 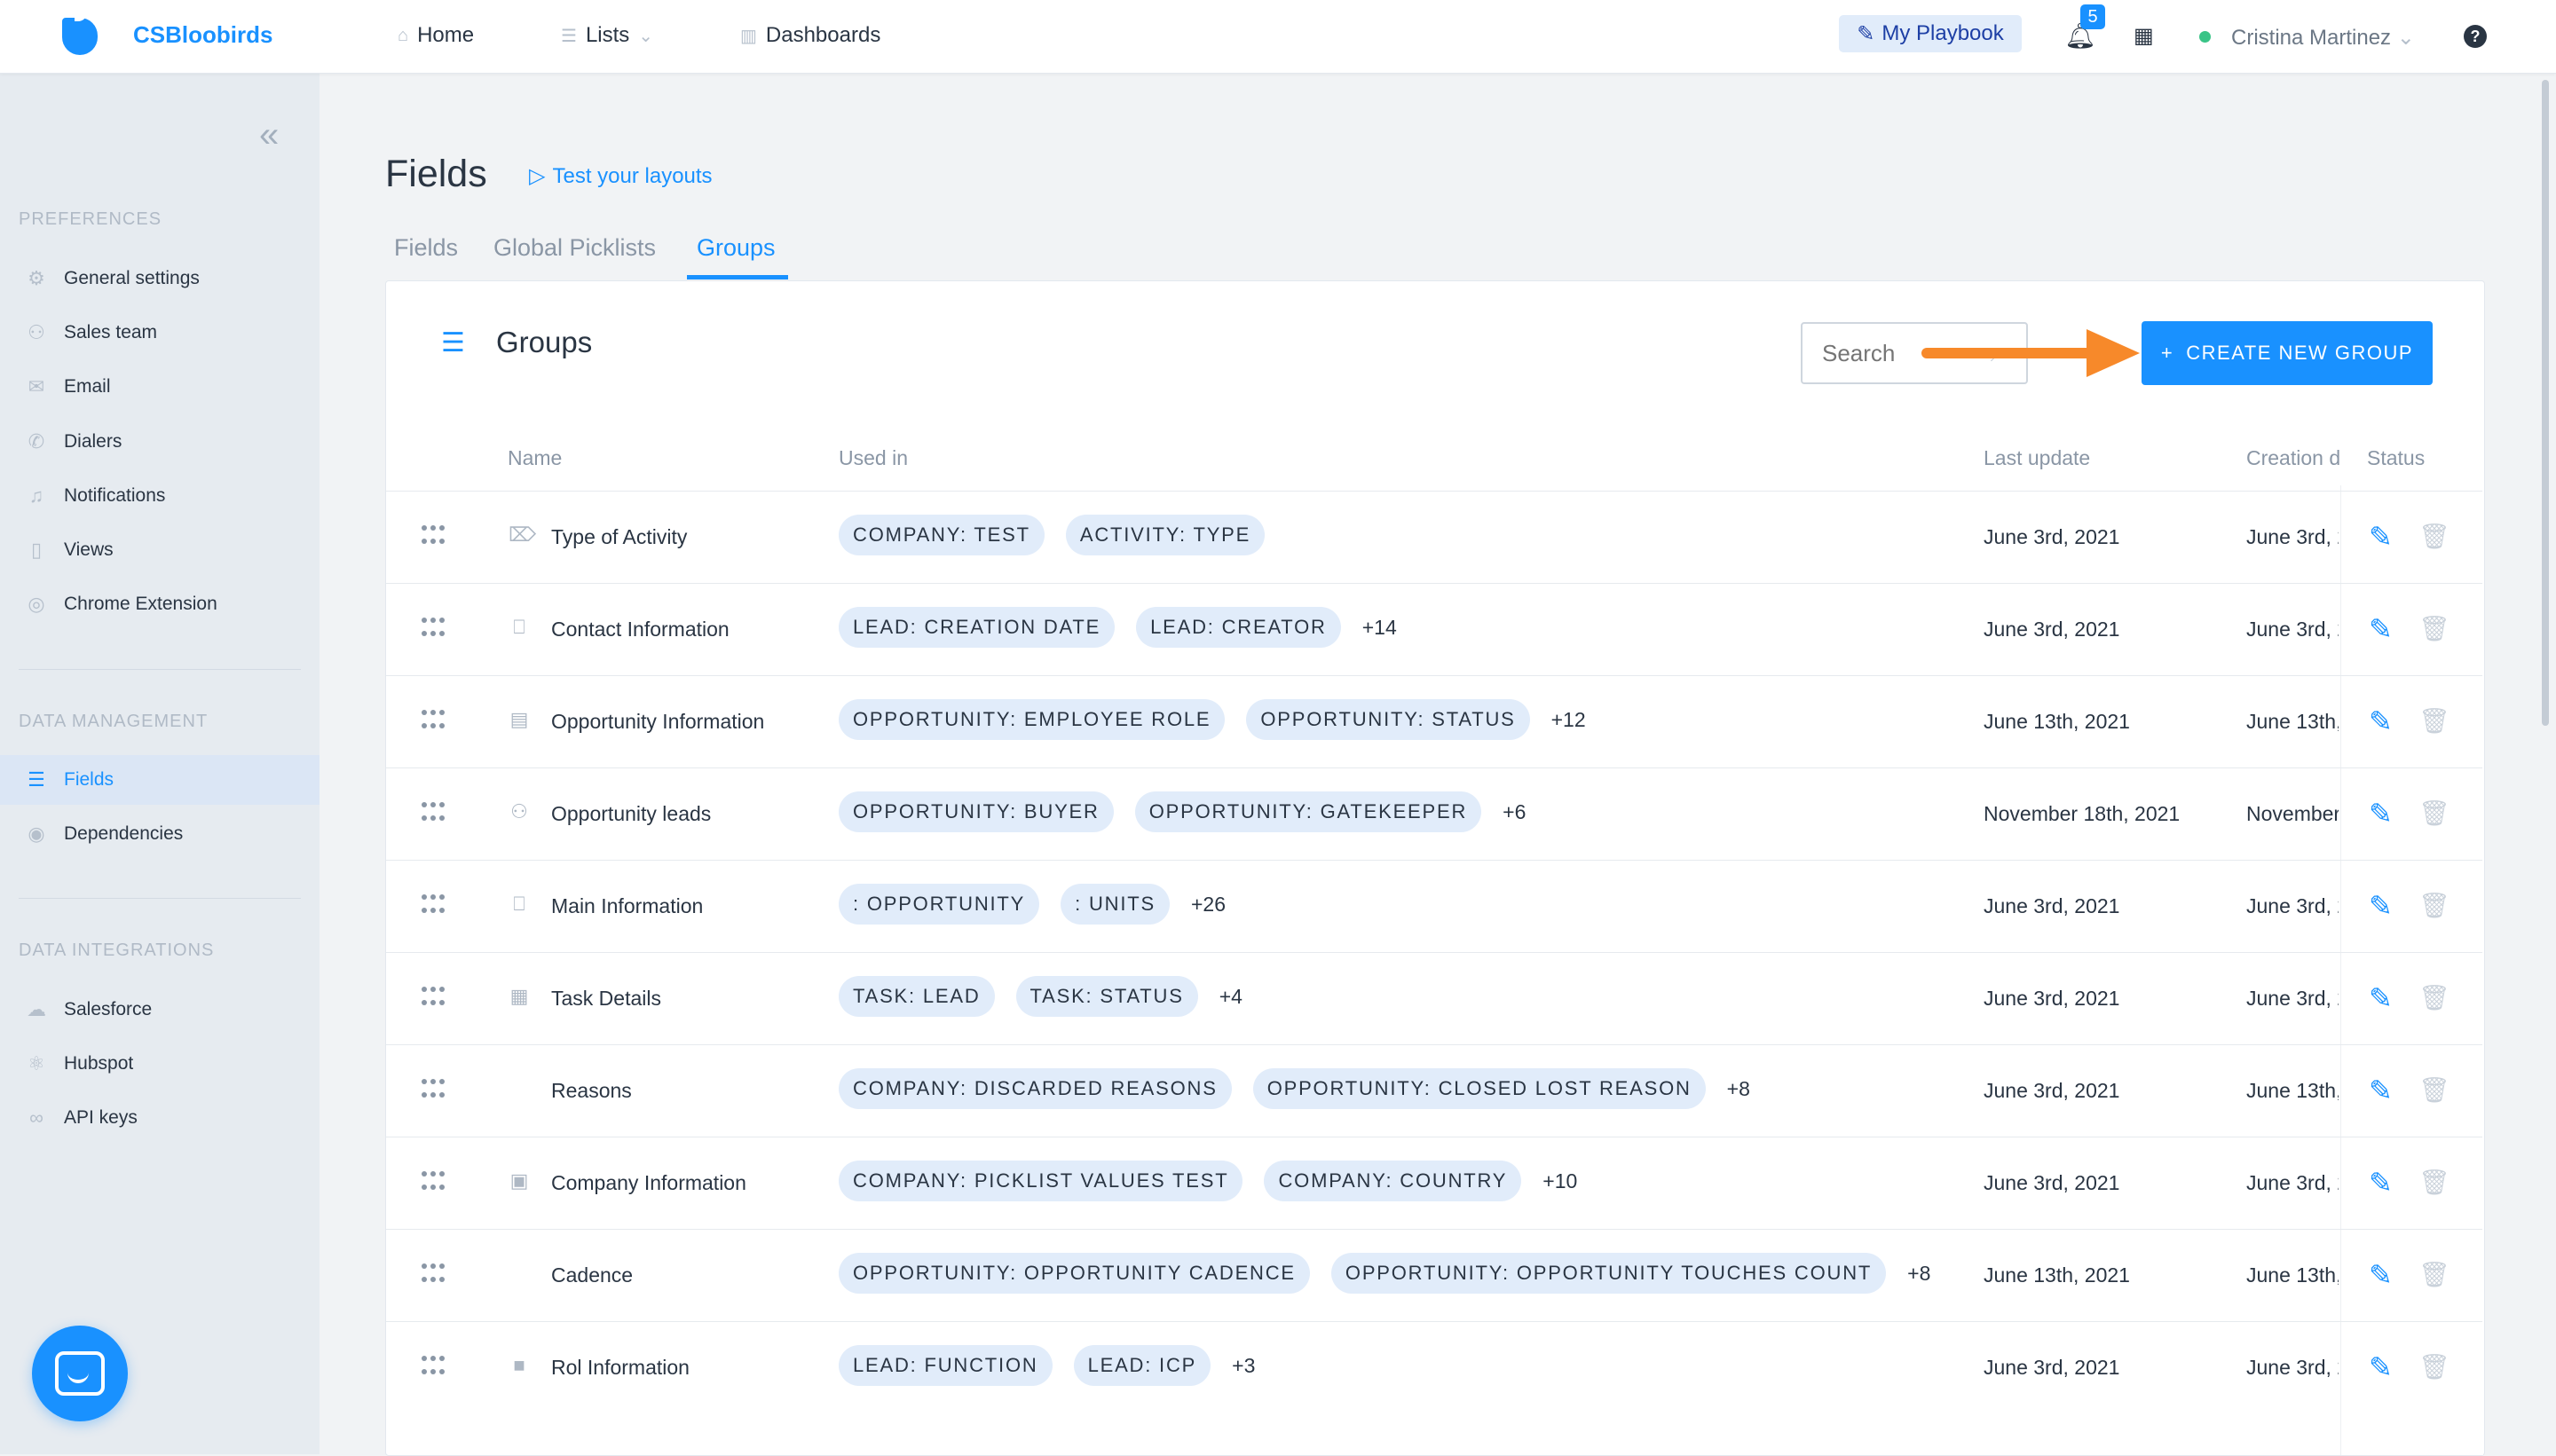 What do you see at coordinates (1379, 628) in the screenshot?
I see `more-count: +14` at bounding box center [1379, 628].